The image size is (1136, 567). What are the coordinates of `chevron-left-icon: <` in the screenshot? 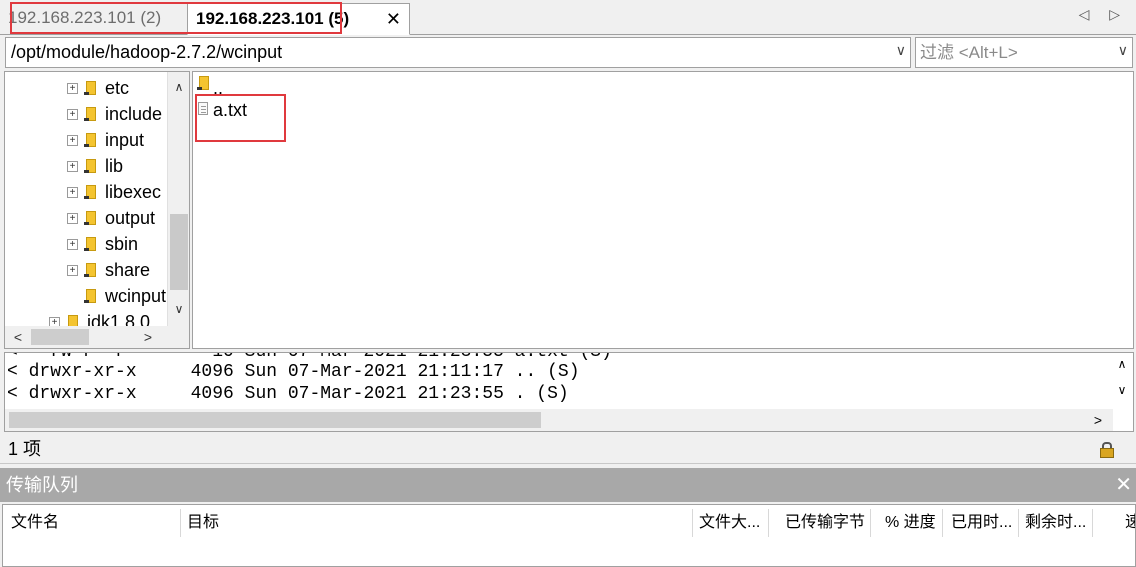 It's located at (18, 337).